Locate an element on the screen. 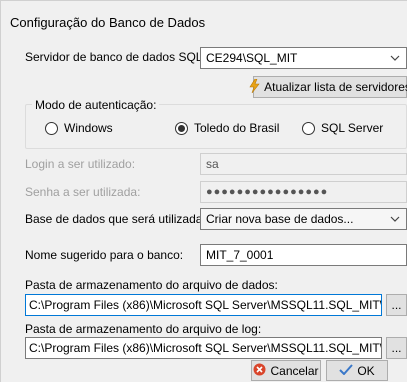  cancel-button: Cancelar is located at coordinates (286, 370).